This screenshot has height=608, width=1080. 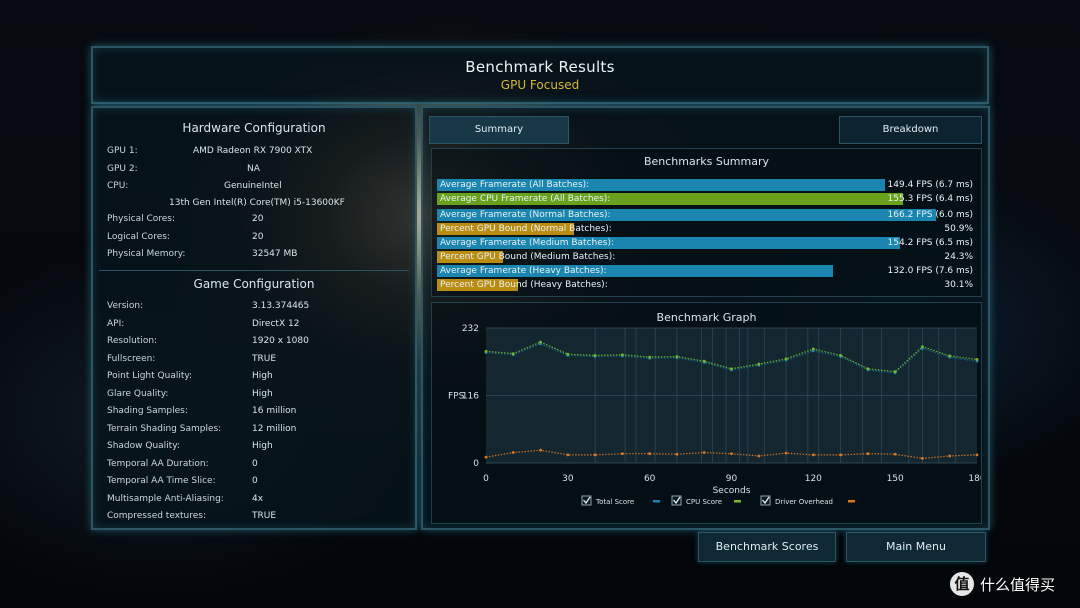 I want to click on game-config-label: Point Light Quality:, so click(x=150, y=376).